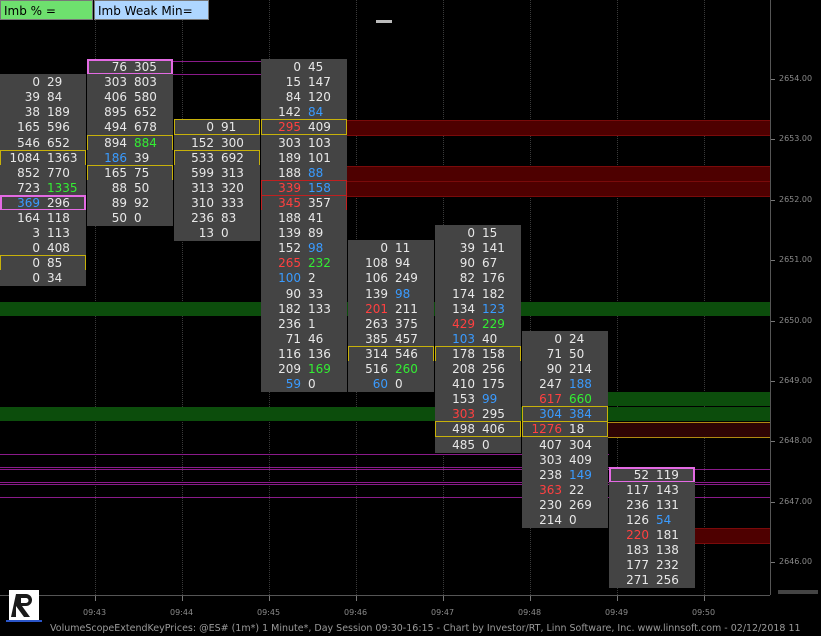 This screenshot has width=821, height=636. Describe the element at coordinates (217, 157) in the screenshot. I see `price-level-cell: 533 692` at that location.